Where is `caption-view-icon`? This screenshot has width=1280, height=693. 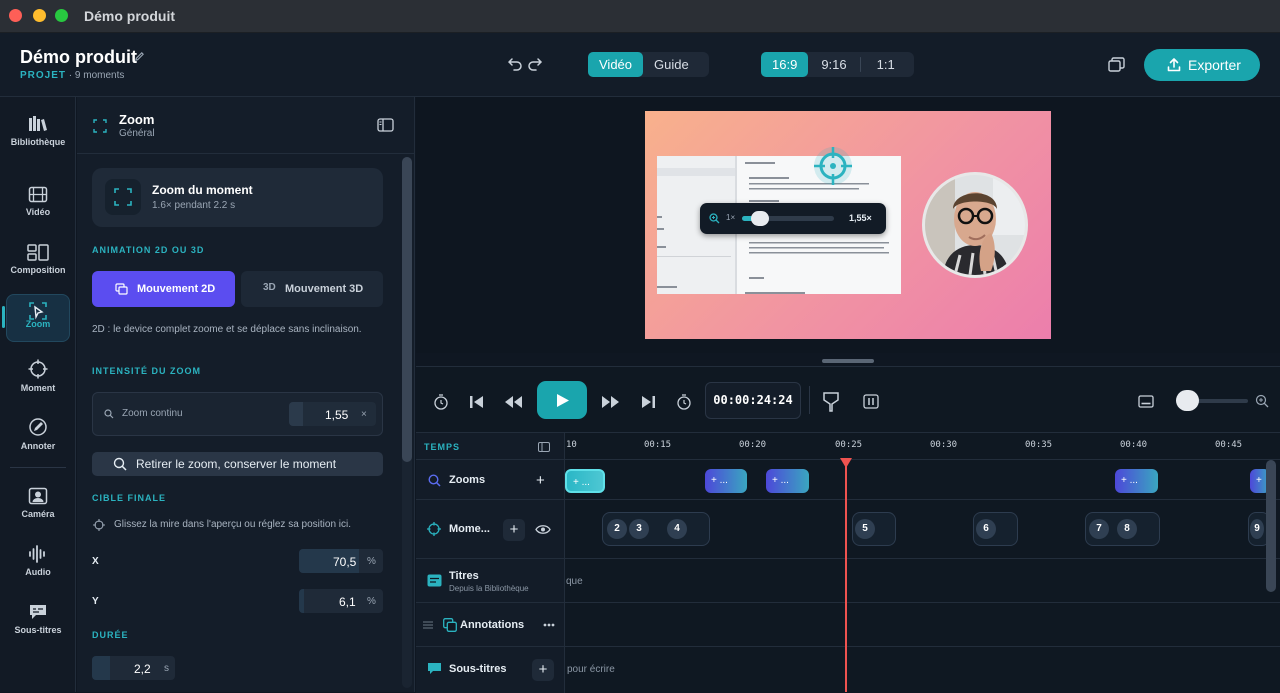 caption-view-icon is located at coordinates (1146, 401).